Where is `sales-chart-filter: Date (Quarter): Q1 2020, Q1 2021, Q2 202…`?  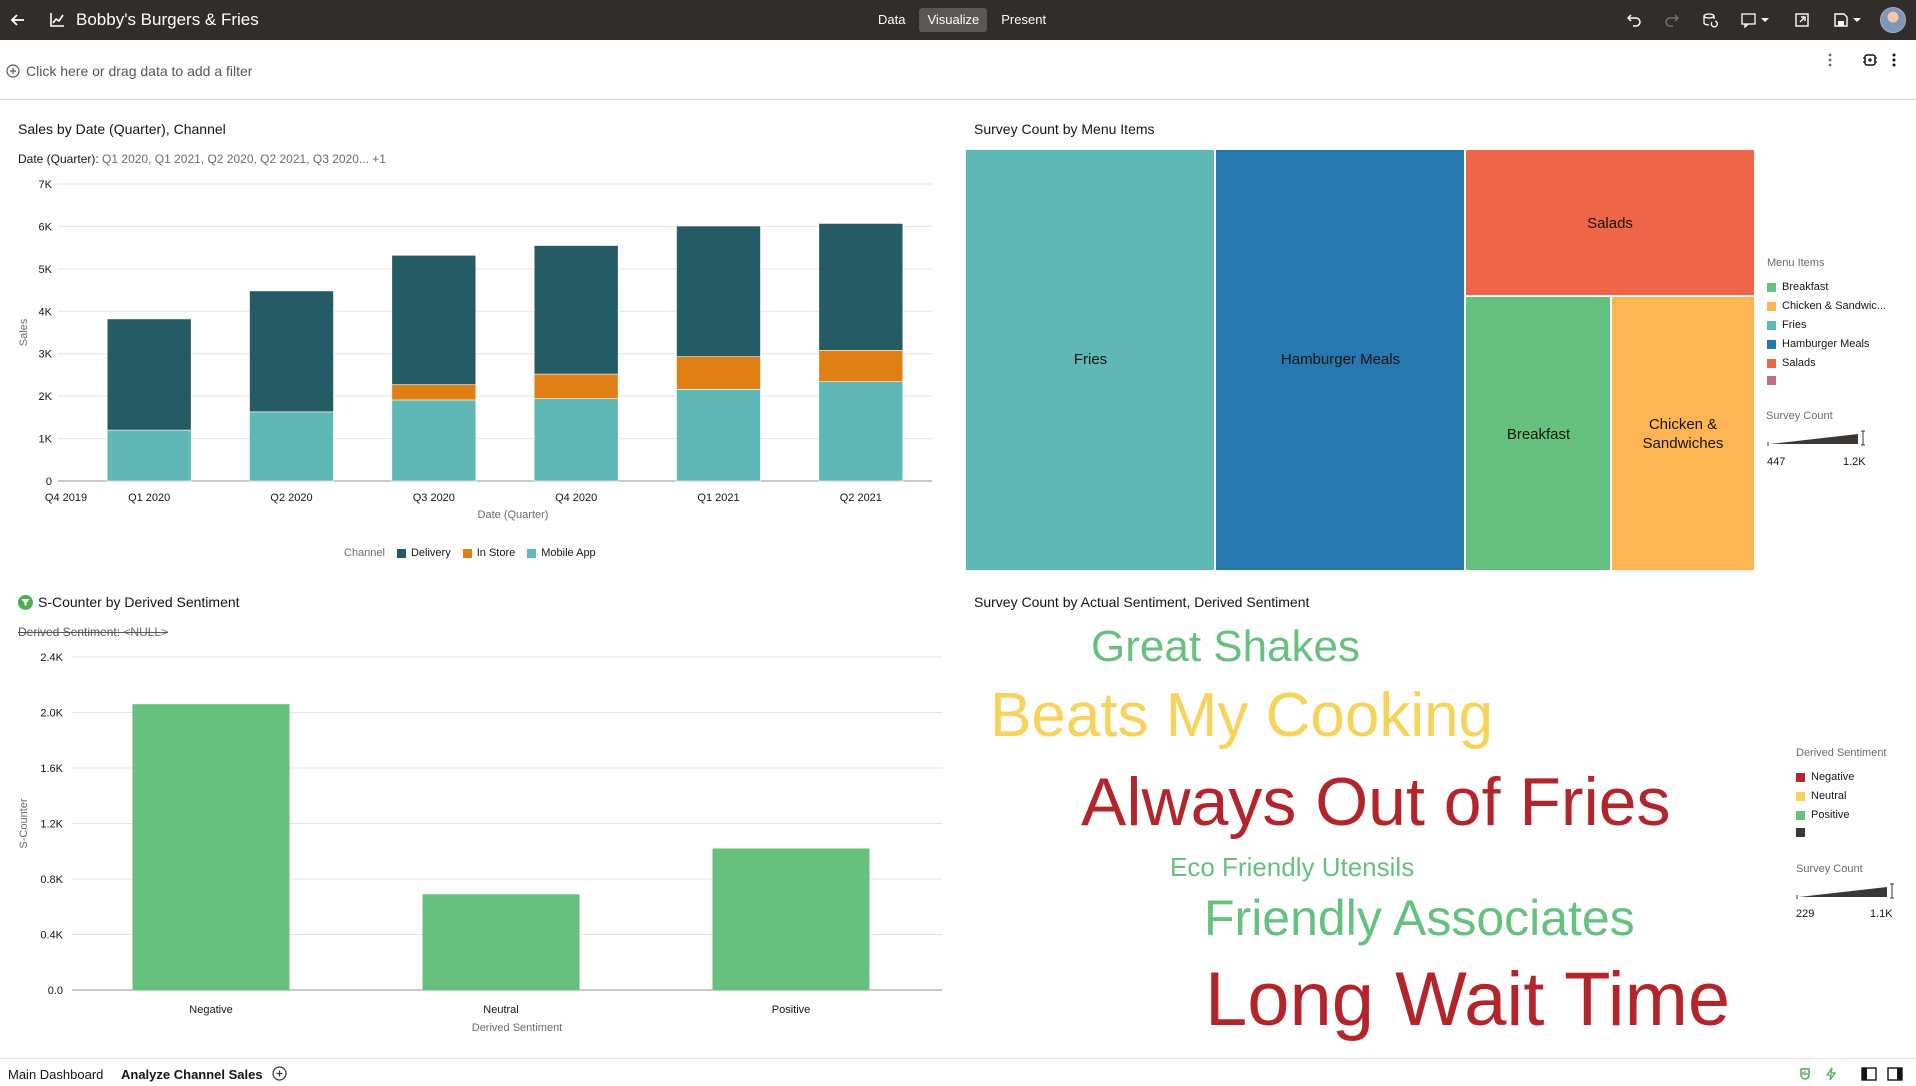 sales-chart-filter: Date (Quarter): Q1 2020, Q1 2021, Q2 202… is located at coordinates (202, 159).